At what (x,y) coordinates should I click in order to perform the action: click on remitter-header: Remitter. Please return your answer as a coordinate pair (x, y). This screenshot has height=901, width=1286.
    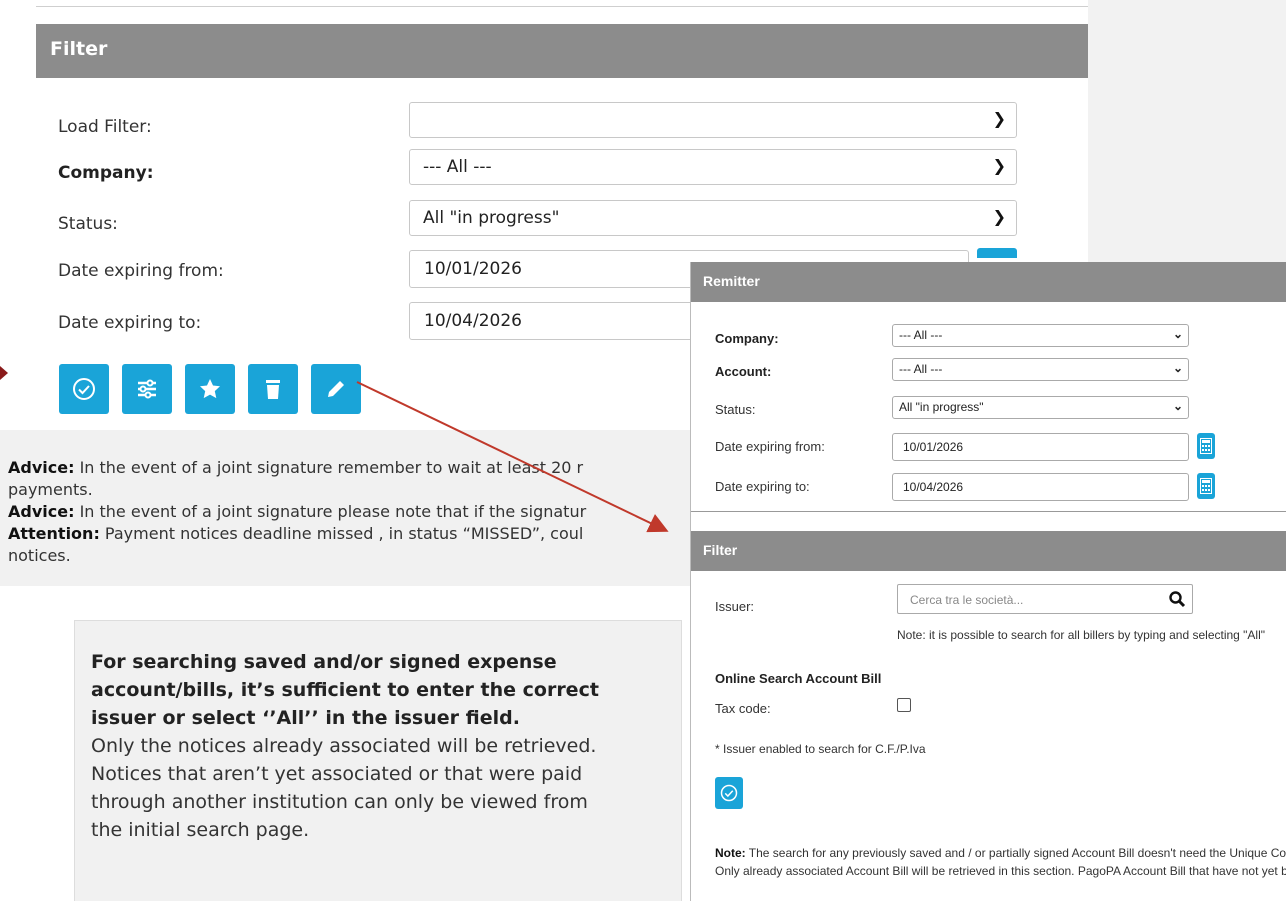
    Looking at the image, I should click on (988, 282).